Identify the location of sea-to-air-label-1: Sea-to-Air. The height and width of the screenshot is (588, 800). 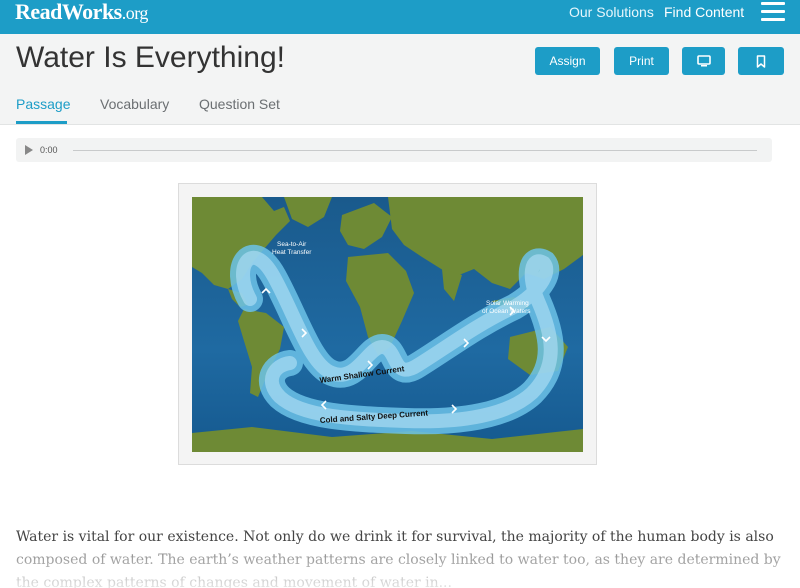
(292, 244).